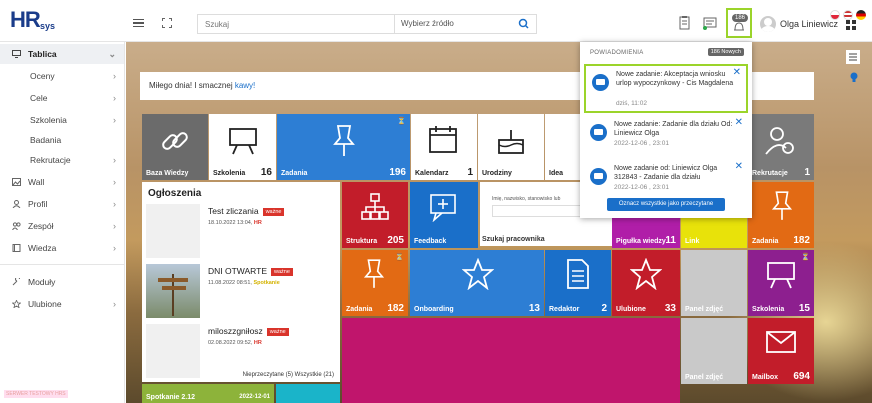  I want to click on settings-sliders-icon, so click(853, 57).